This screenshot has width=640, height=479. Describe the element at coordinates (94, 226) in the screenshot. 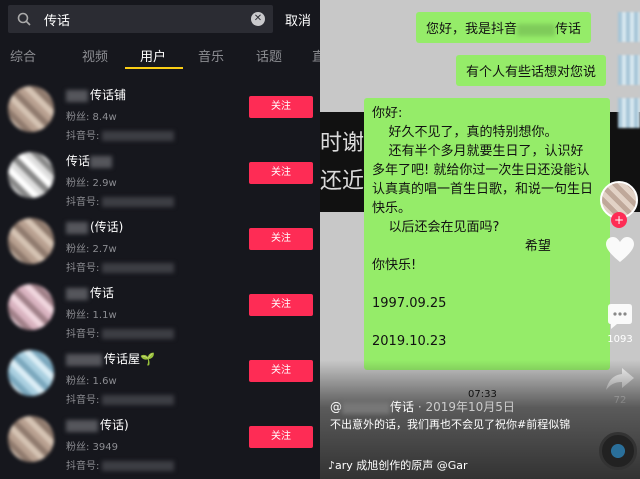

I see `user-name: (传话)` at that location.